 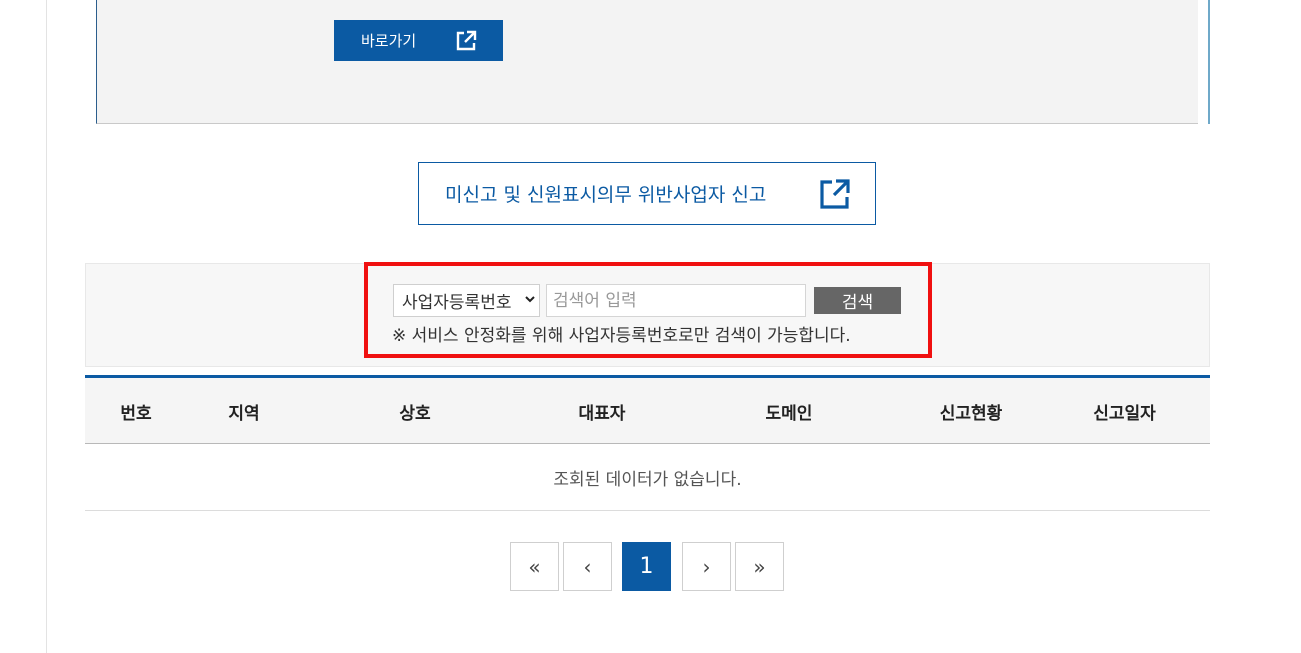 I want to click on double-chevron-right-icon: », so click(x=759, y=566).